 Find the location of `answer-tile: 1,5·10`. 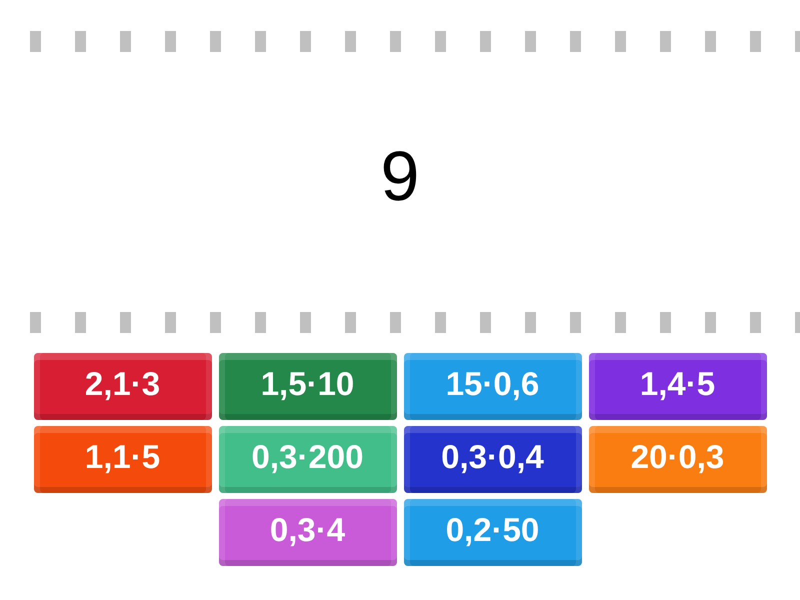

answer-tile: 1,5·10 is located at coordinates (307, 386).